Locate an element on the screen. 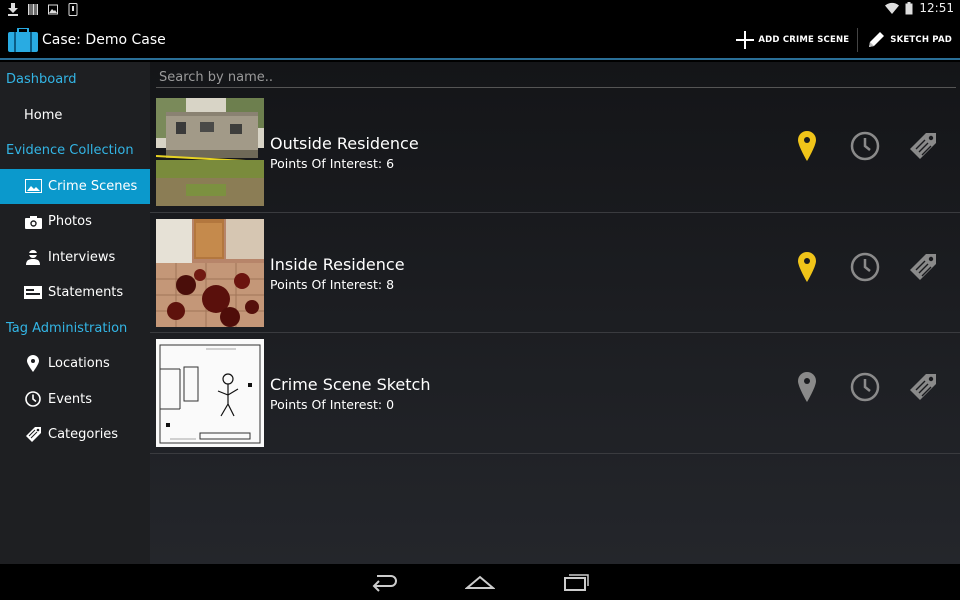 The height and width of the screenshot is (600, 960). back-icon is located at coordinates (384, 582).